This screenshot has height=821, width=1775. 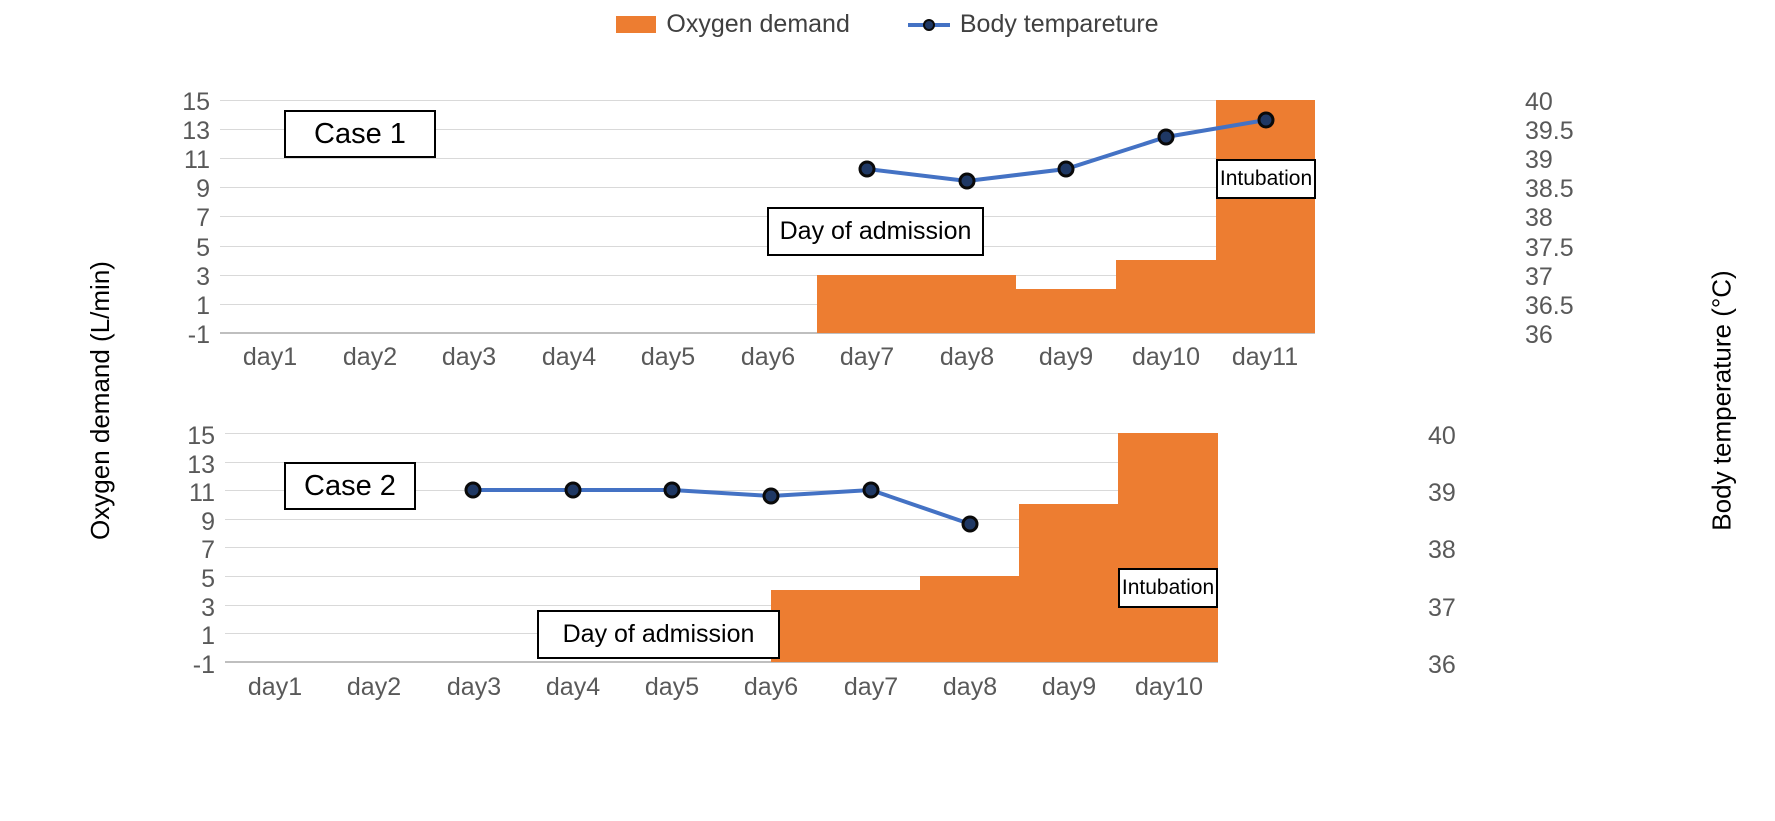 I want to click on y-tick-left: 7, so click(x=208, y=550).